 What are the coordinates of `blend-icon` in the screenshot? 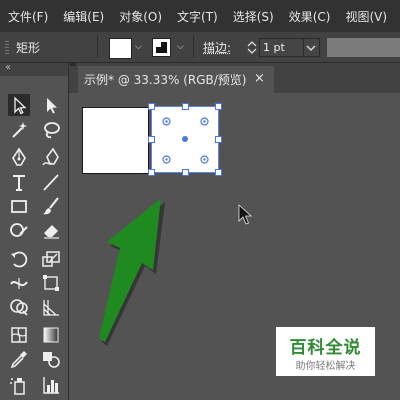 It's located at (51, 360).